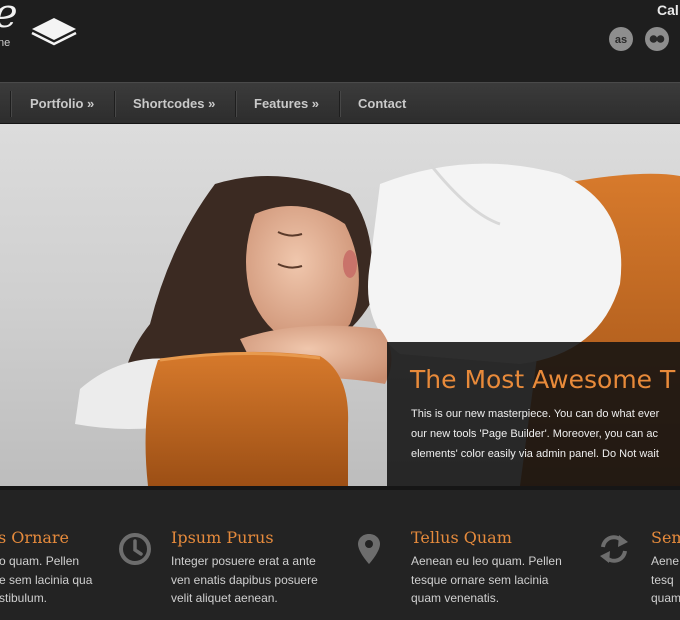  What do you see at coordinates (662, 579) in the screenshot?
I see `feature-text-line: tesq` at bounding box center [662, 579].